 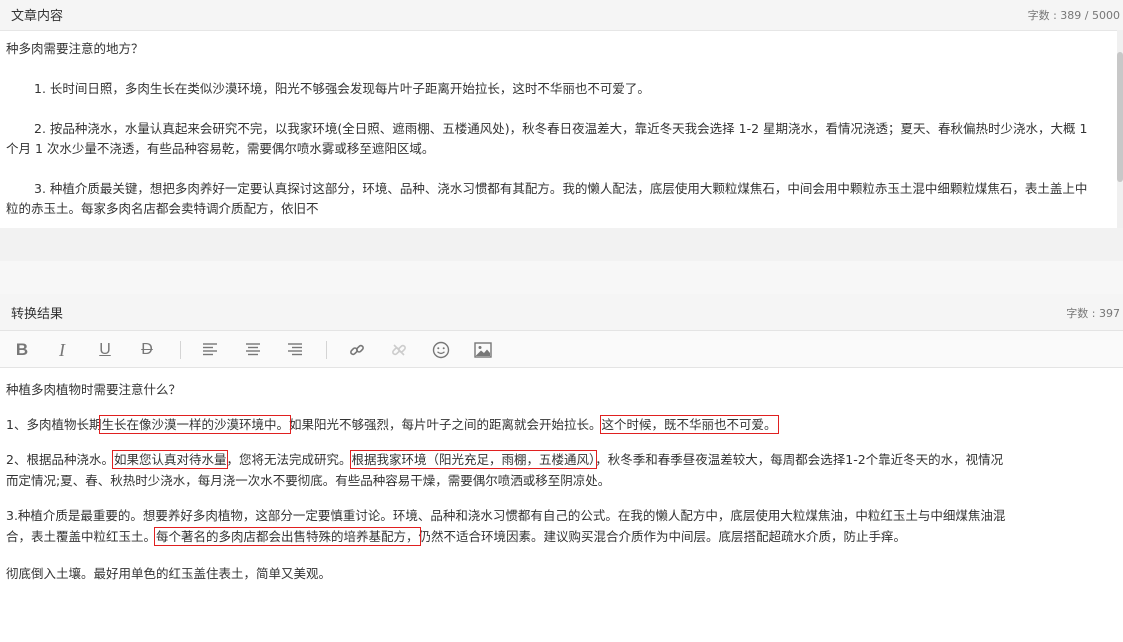 I want to click on unlink-icon, so click(x=399, y=350).